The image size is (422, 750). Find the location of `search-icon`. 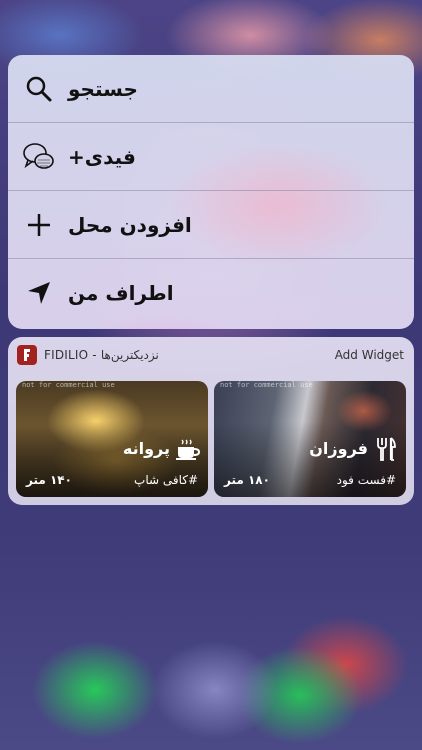

search-icon is located at coordinates (39, 89).